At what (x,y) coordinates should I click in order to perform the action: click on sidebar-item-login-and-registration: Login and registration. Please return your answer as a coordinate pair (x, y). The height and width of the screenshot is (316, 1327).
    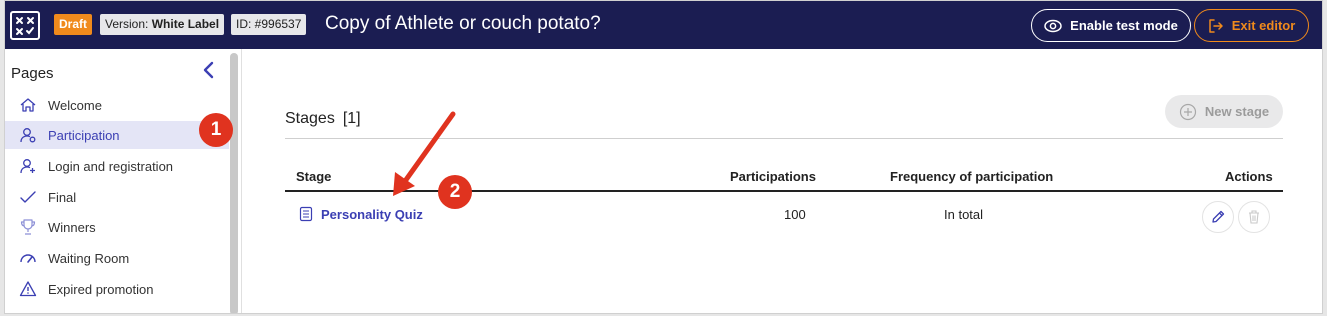
    Looking at the image, I should click on (117, 166).